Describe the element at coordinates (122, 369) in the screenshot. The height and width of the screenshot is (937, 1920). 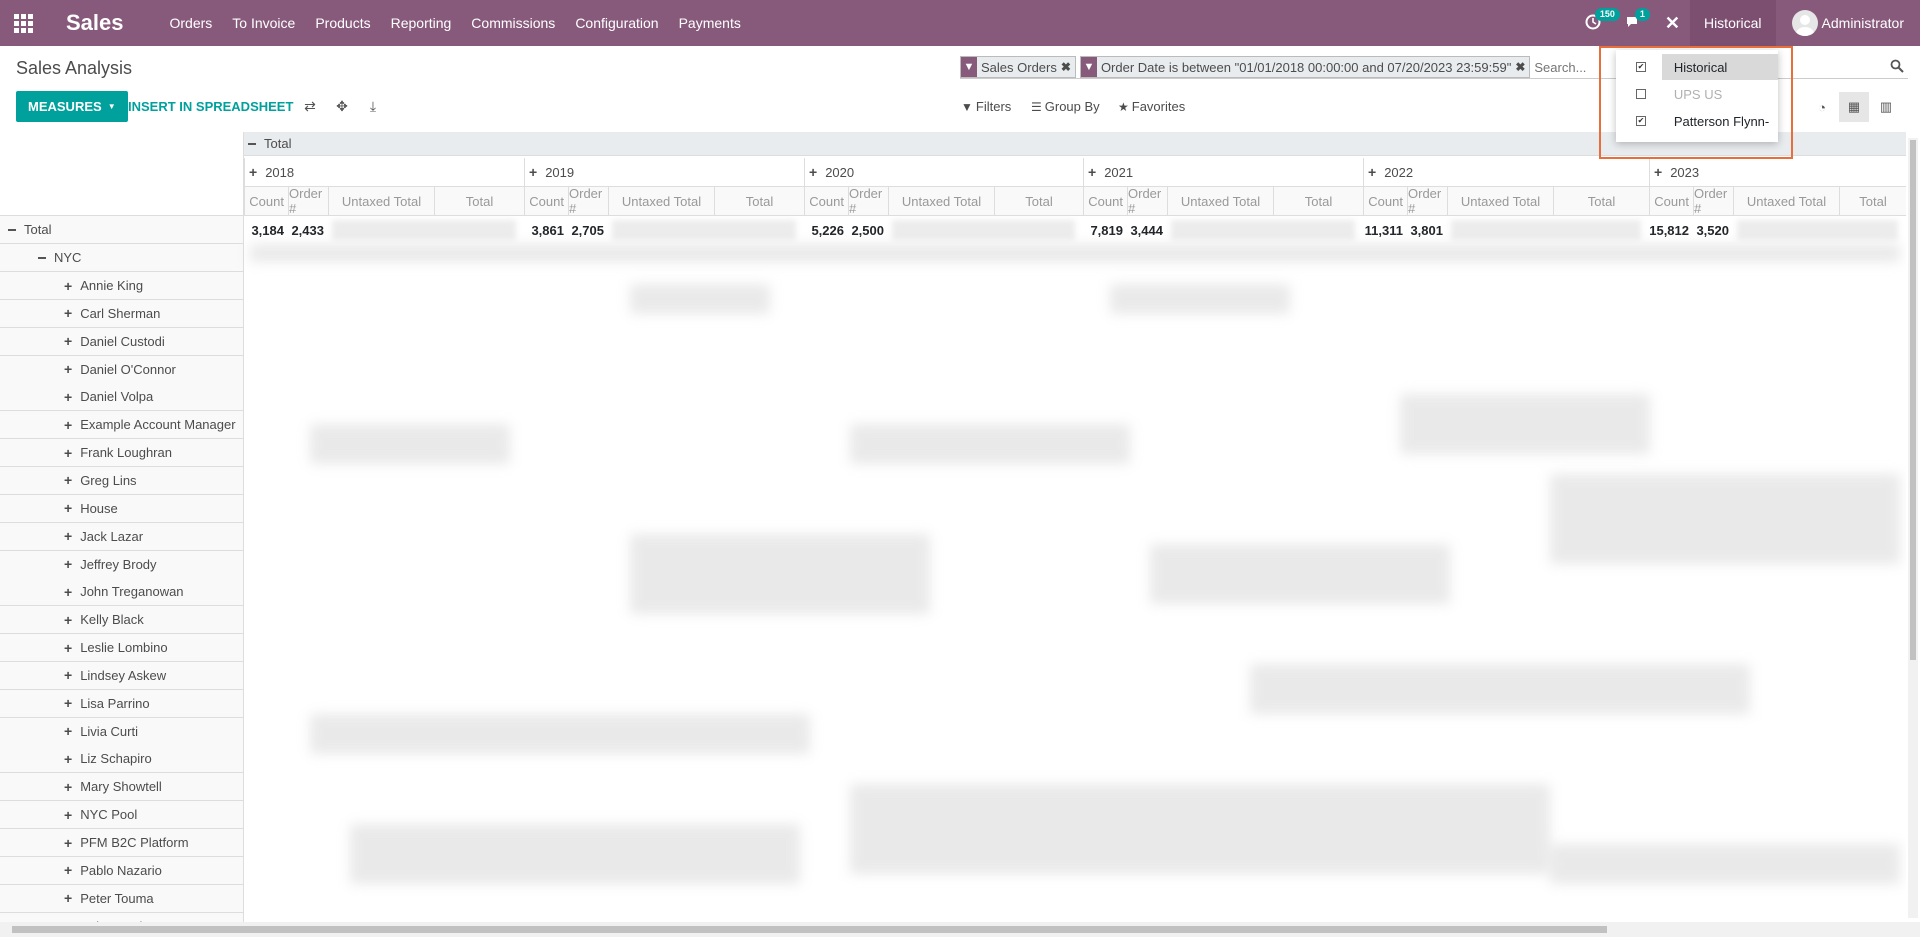
I see `pivot-row-header: + Daniel O'Connor` at that location.